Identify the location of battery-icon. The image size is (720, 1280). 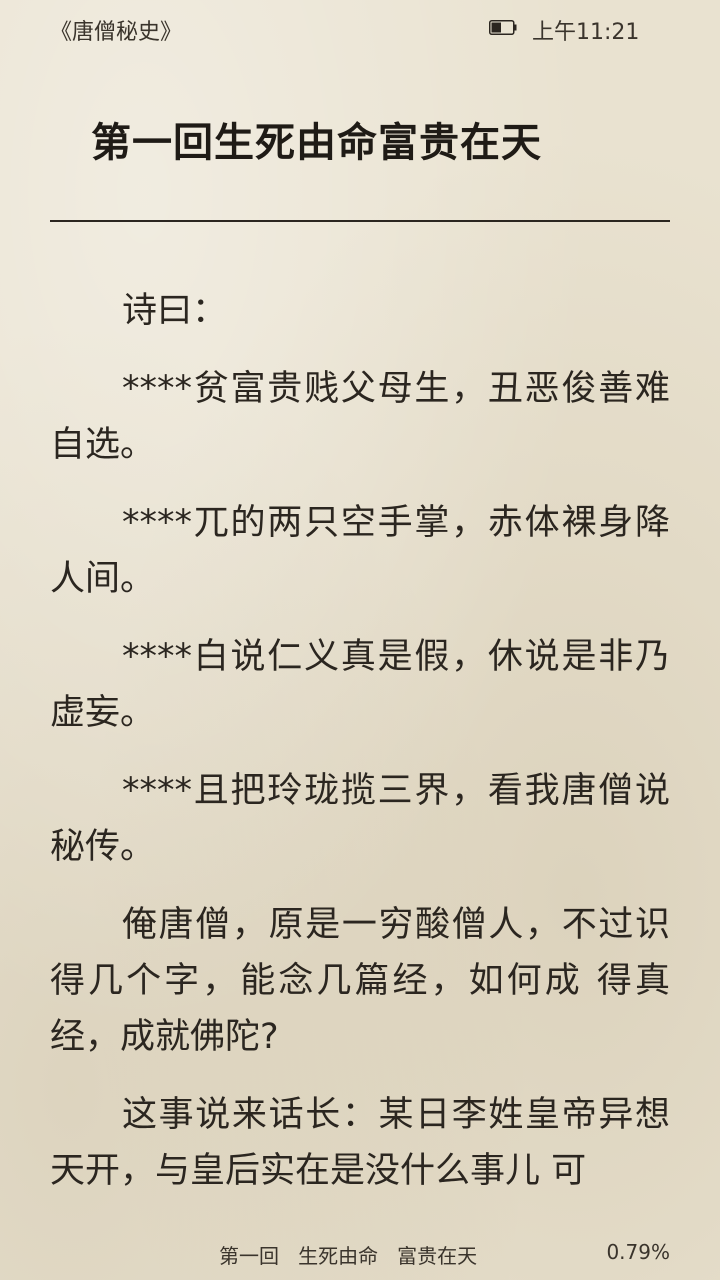
(503, 27).